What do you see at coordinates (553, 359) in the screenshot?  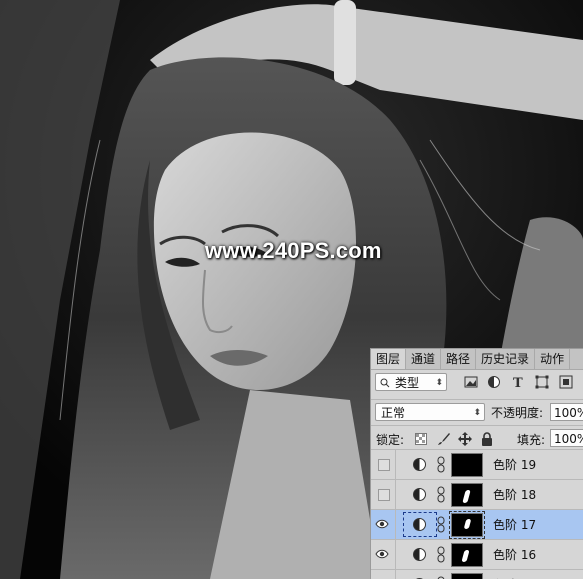 I see `tab-actions: 动作` at bounding box center [553, 359].